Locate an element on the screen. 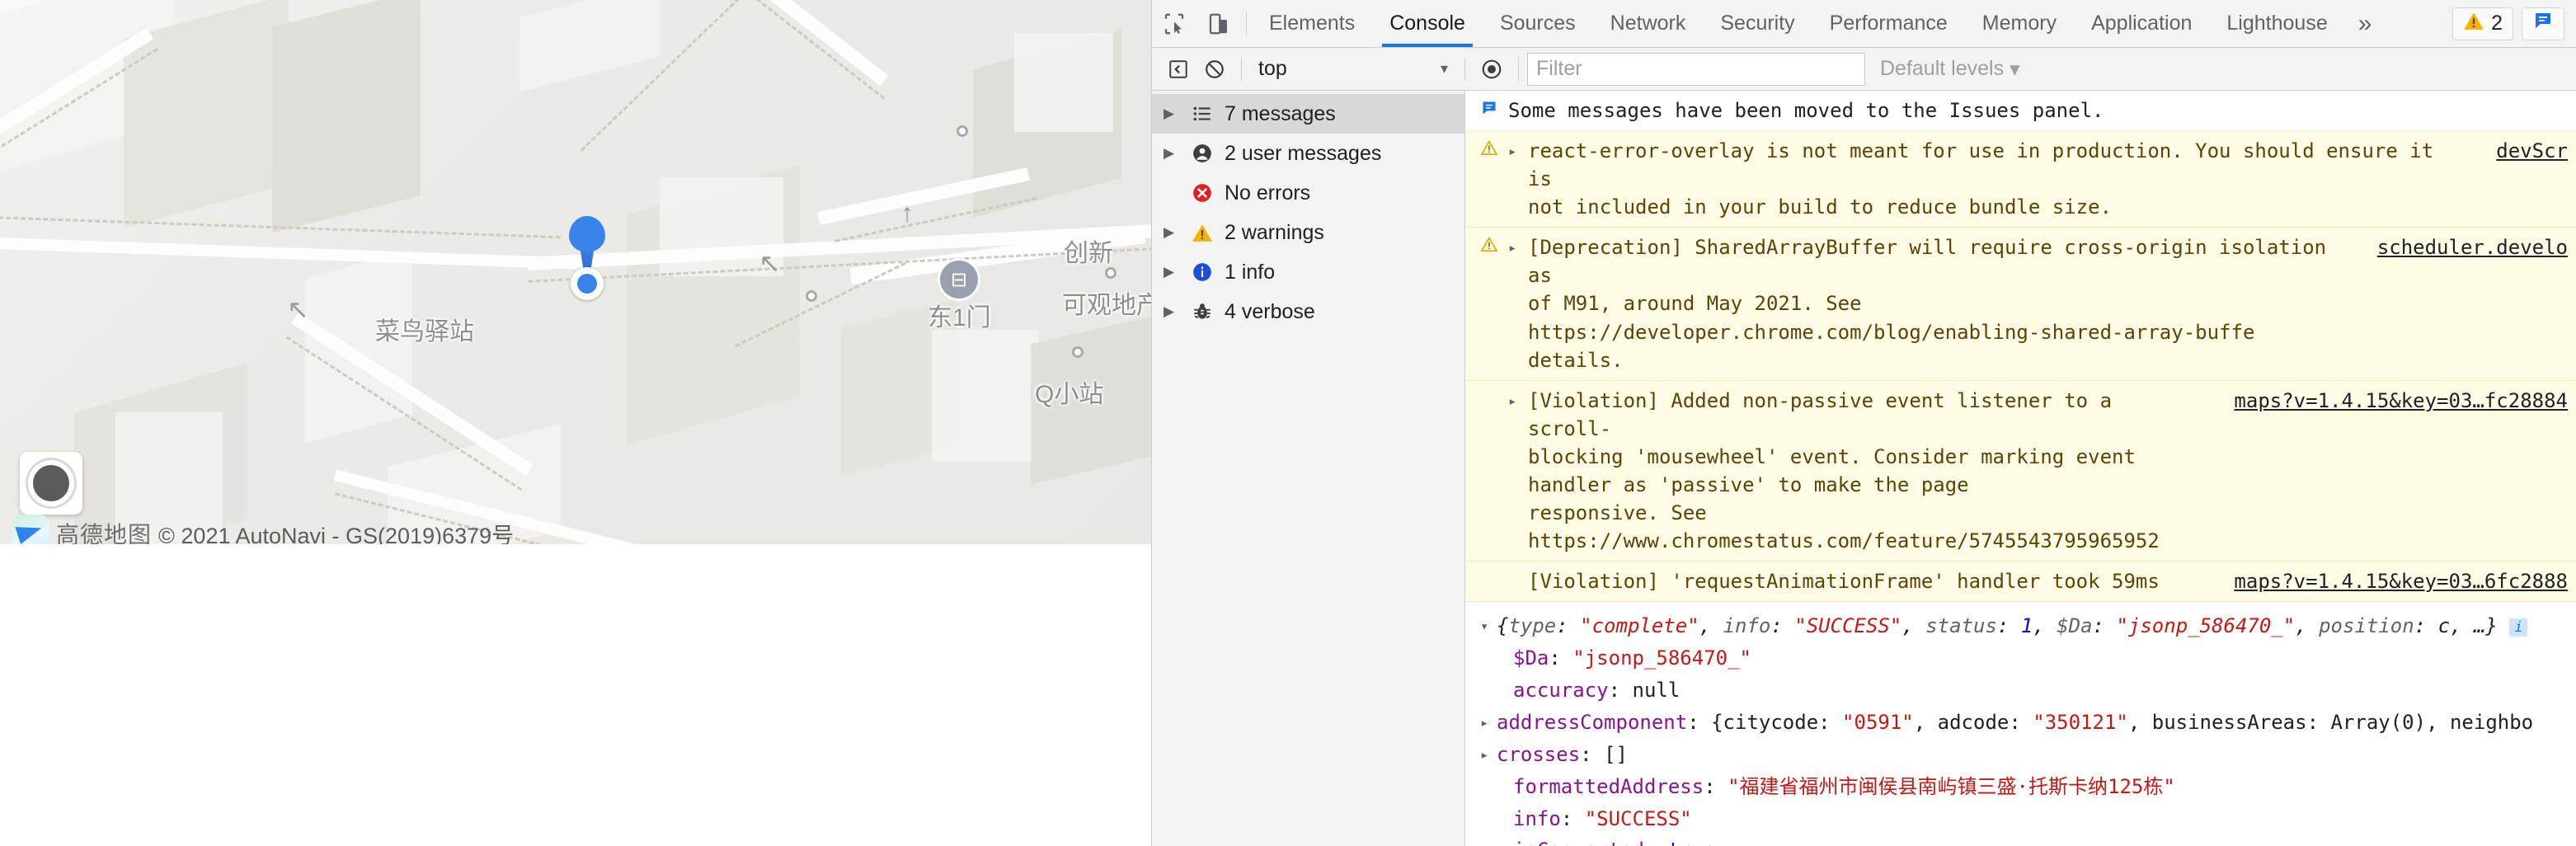 The image size is (2576, 846). log-levels-select: Default levels ▾ is located at coordinates (1950, 69).